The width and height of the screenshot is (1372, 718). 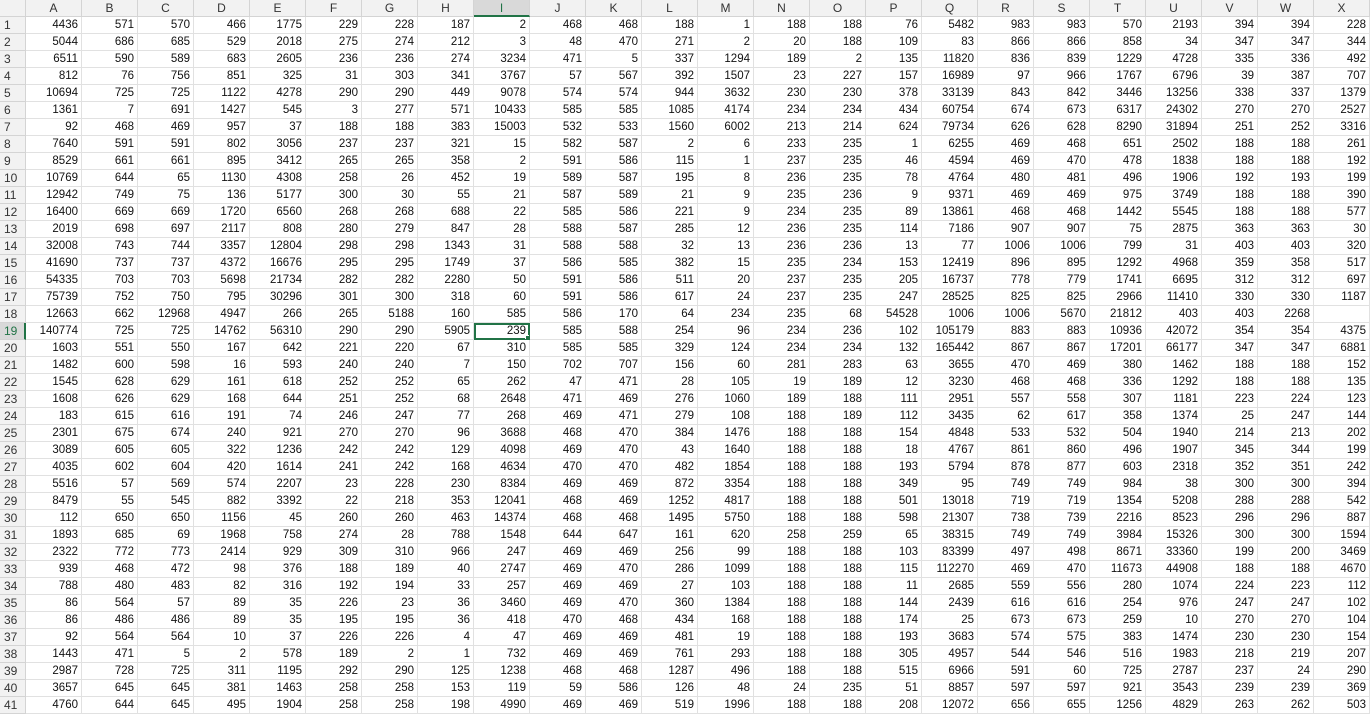 I want to click on row-header: 24, so click(x=13, y=416).